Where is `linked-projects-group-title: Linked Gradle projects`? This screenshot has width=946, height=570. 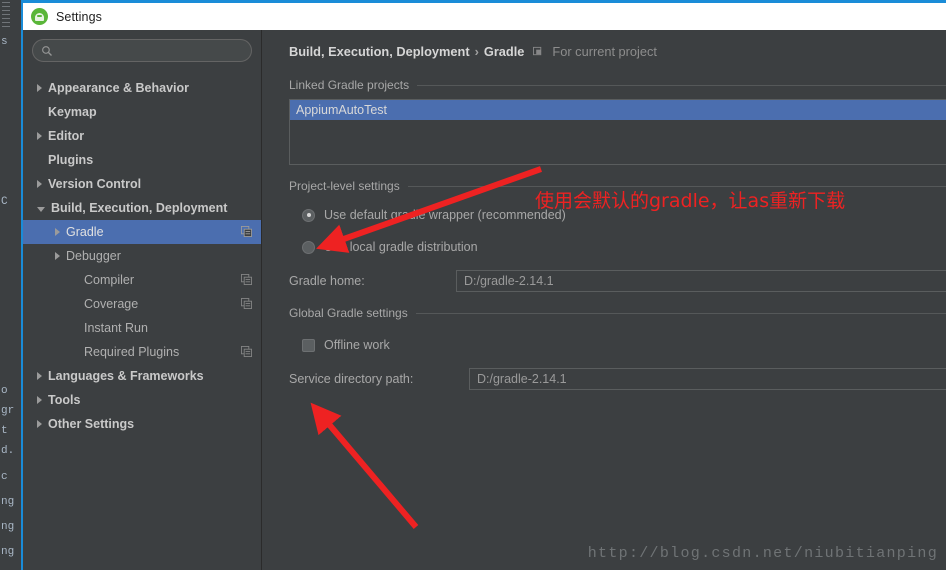 linked-projects-group-title: Linked Gradle projects is located at coordinates (617, 85).